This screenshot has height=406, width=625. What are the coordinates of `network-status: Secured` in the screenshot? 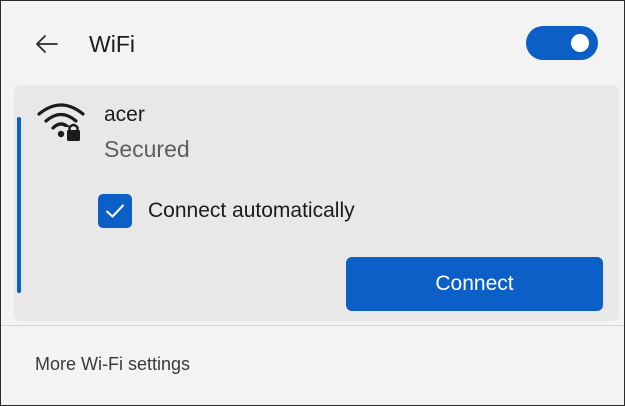 It's located at (147, 149).